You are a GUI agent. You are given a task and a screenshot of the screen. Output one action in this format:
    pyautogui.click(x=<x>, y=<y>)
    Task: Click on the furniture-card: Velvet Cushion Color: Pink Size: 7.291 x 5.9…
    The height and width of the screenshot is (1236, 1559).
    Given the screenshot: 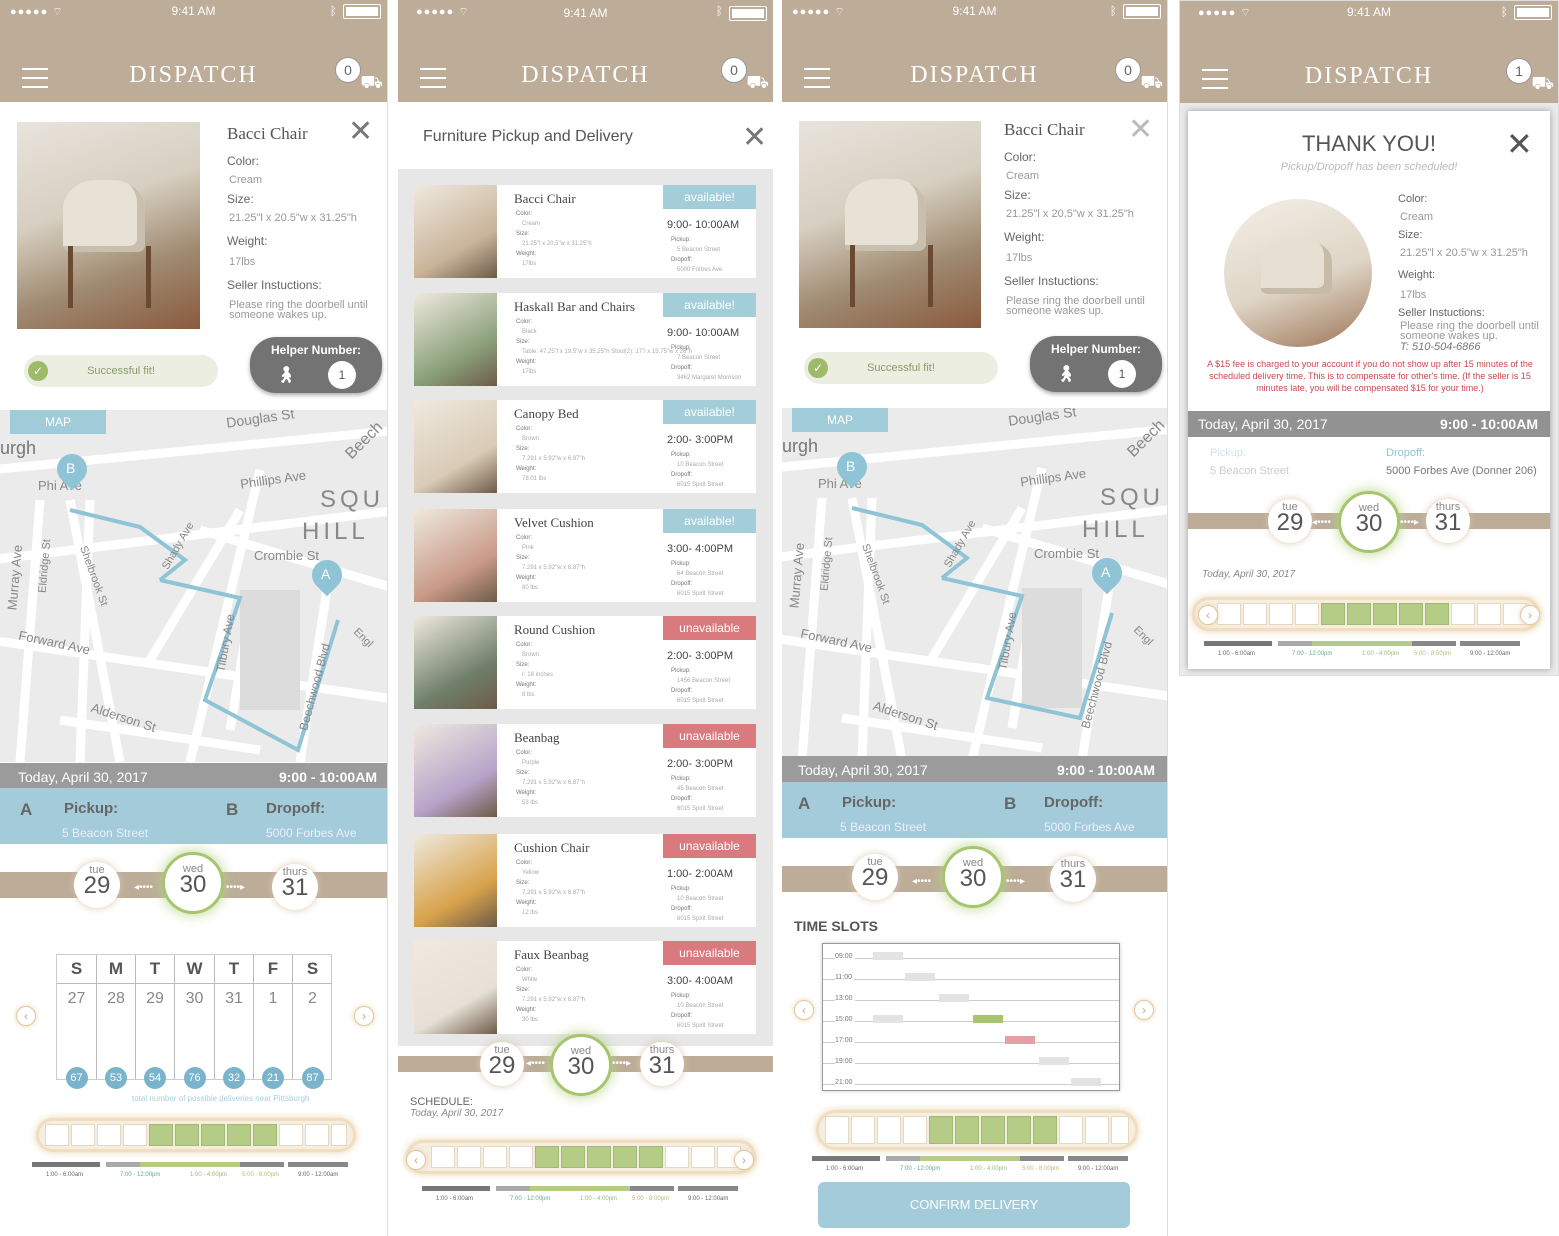 What is the action you would take?
    pyautogui.click(x=585, y=555)
    